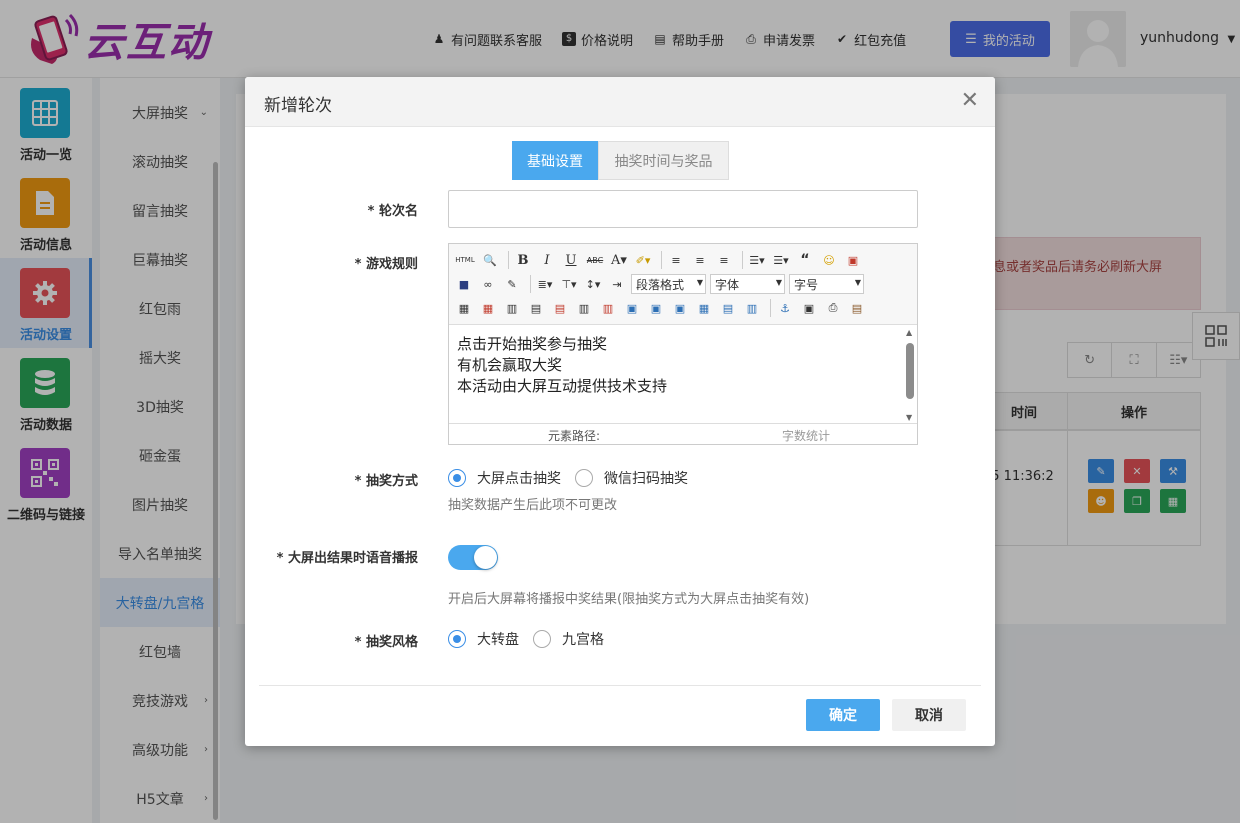  Describe the element at coordinates (632, 308) in the screenshot. I see `merge-cells-icon: ▣` at that location.